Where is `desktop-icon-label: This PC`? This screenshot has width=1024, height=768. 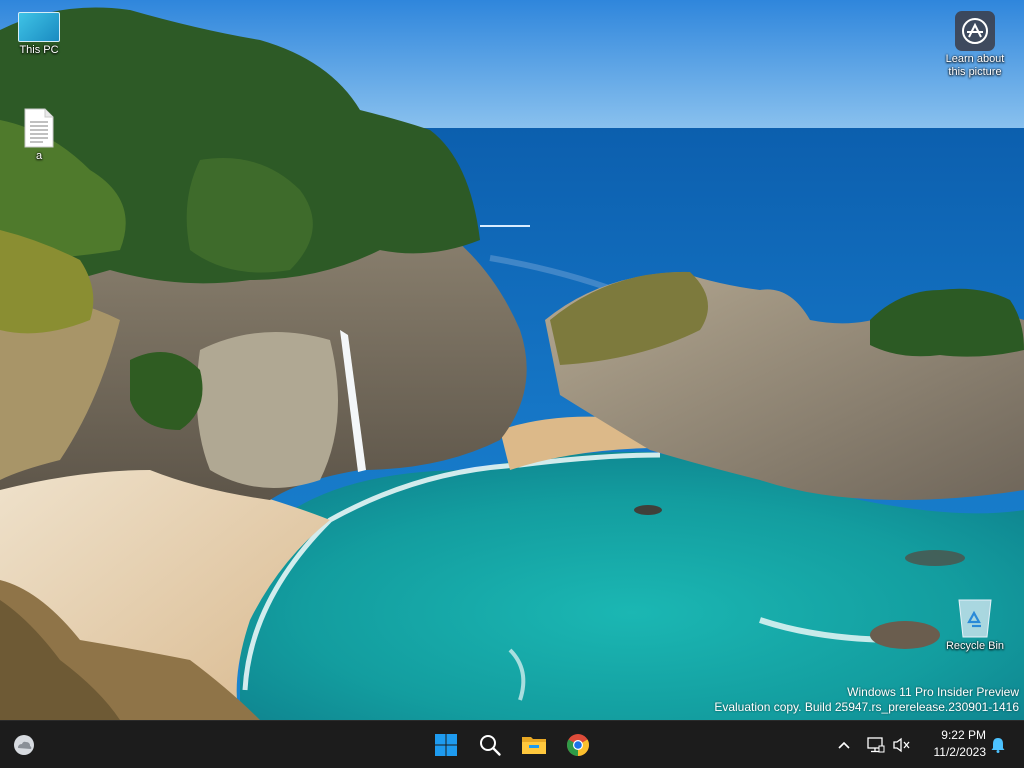 desktop-icon-label: This PC is located at coordinates (39, 50).